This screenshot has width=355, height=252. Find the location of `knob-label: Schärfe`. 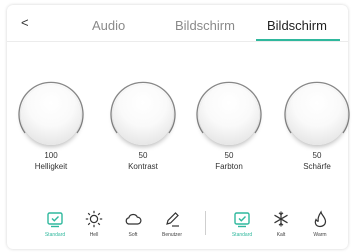

knob-label: Schärfe is located at coordinates (317, 166).